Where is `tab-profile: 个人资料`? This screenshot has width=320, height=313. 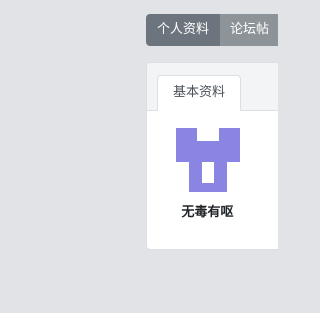
tab-profile: 个人资料 is located at coordinates (183, 30).